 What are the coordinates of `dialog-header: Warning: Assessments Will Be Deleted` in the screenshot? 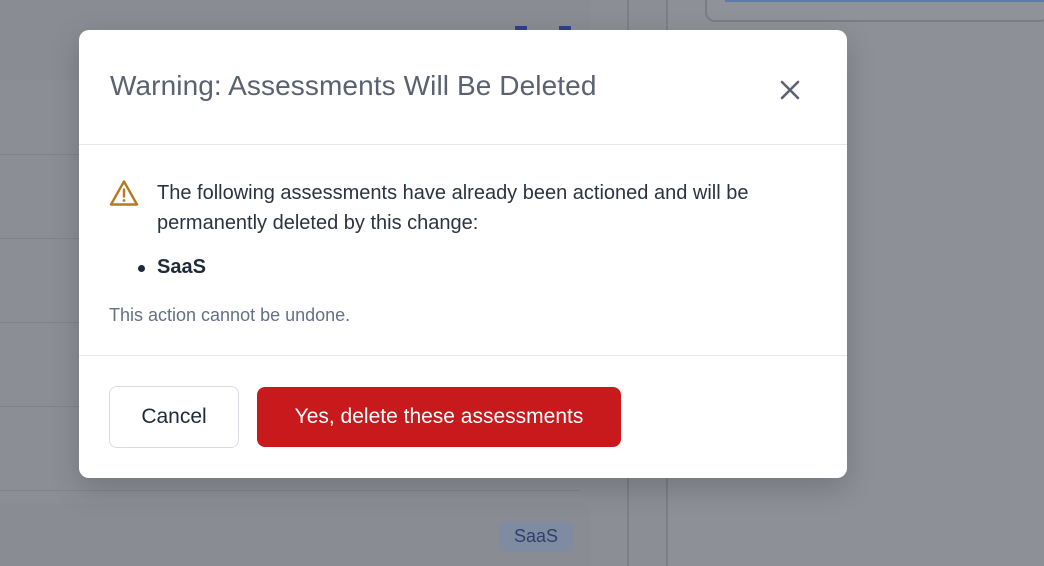 It's located at (463, 87).